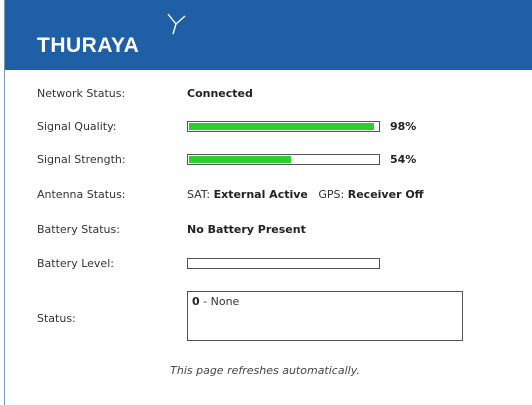  I want to click on satellite-star-icon, so click(176, 24).